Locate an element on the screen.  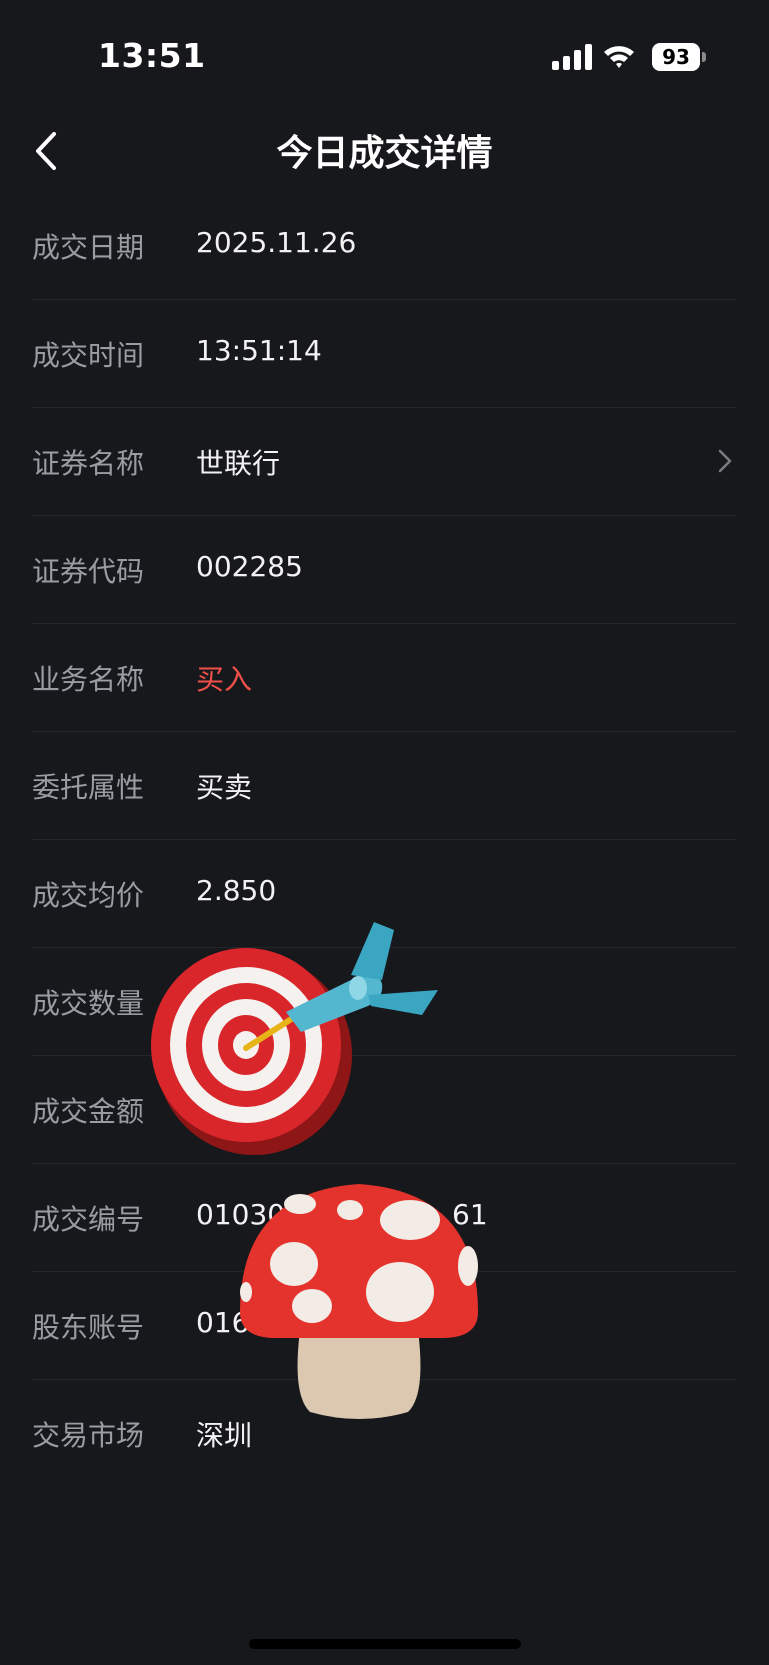
wifi-icon is located at coordinates (619, 57).